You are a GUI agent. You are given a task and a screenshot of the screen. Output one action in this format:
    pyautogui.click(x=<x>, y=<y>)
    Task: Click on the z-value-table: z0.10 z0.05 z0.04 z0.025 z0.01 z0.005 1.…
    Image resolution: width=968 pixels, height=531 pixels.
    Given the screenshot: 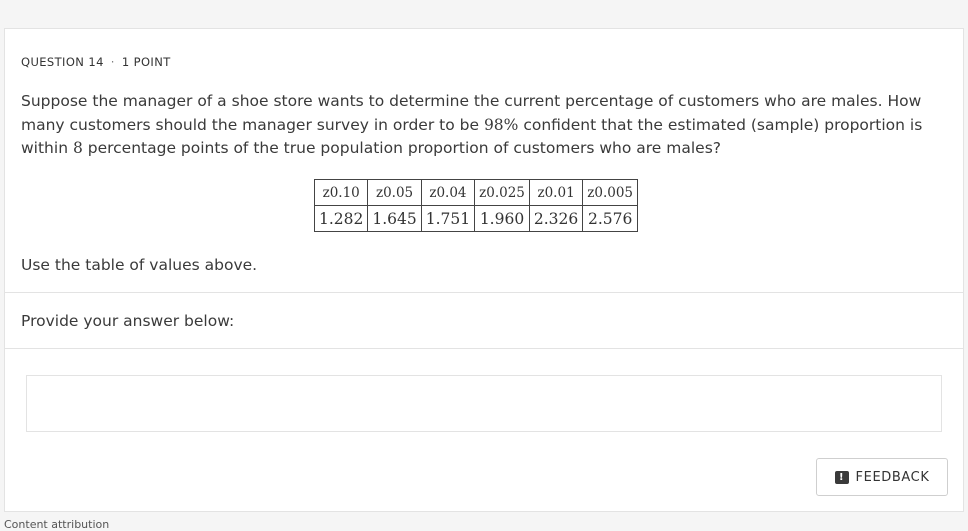 What is the action you would take?
    pyautogui.click(x=476, y=205)
    